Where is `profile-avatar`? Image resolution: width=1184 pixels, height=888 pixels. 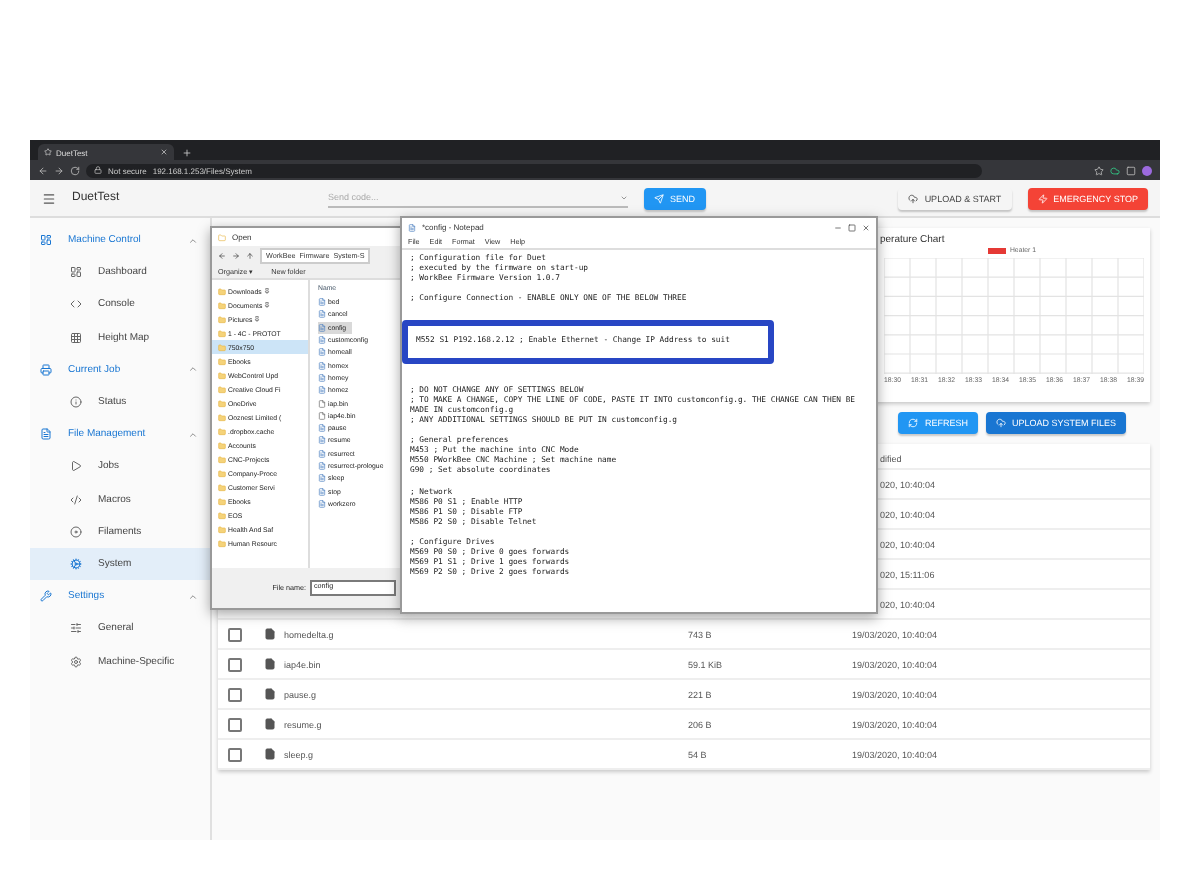 profile-avatar is located at coordinates (1147, 170).